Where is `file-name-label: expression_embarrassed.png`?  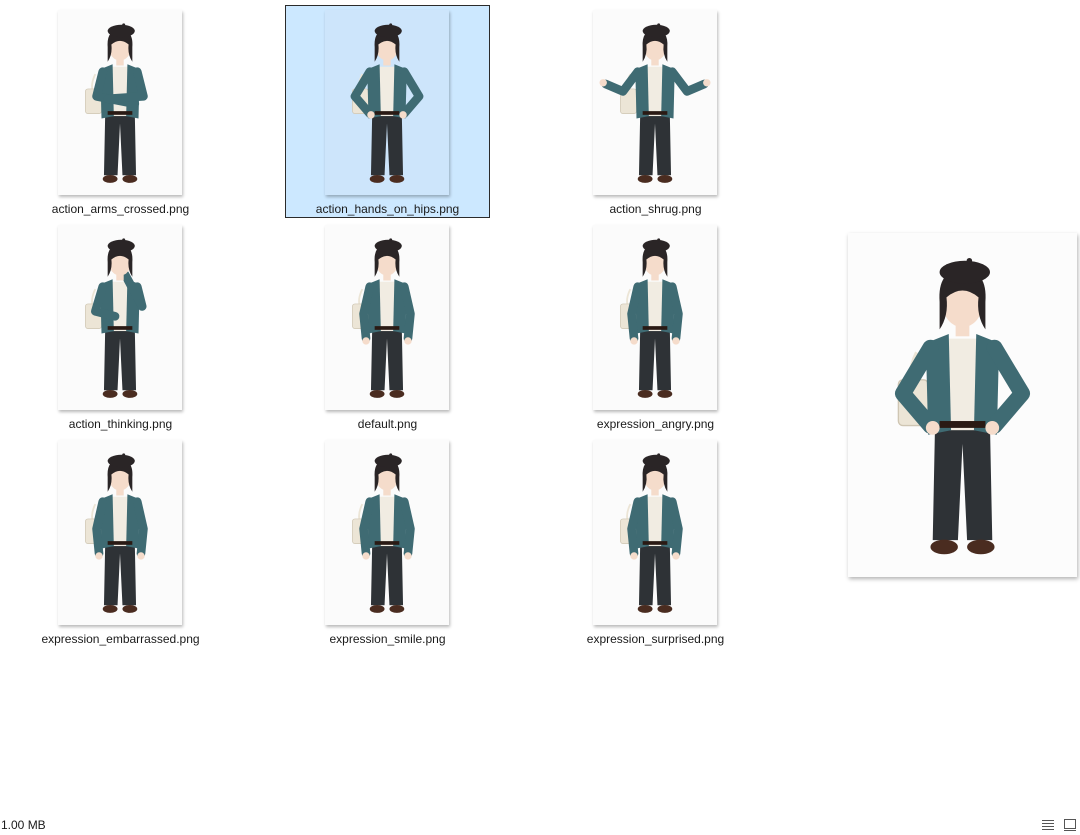 file-name-label: expression_embarrassed.png is located at coordinates (120, 639).